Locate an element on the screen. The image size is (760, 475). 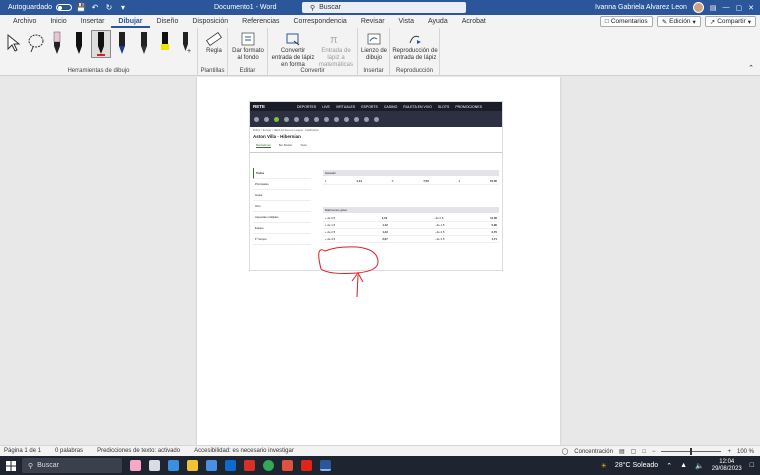
tab-ayuda: Ayuda is located at coordinates (438, 21).